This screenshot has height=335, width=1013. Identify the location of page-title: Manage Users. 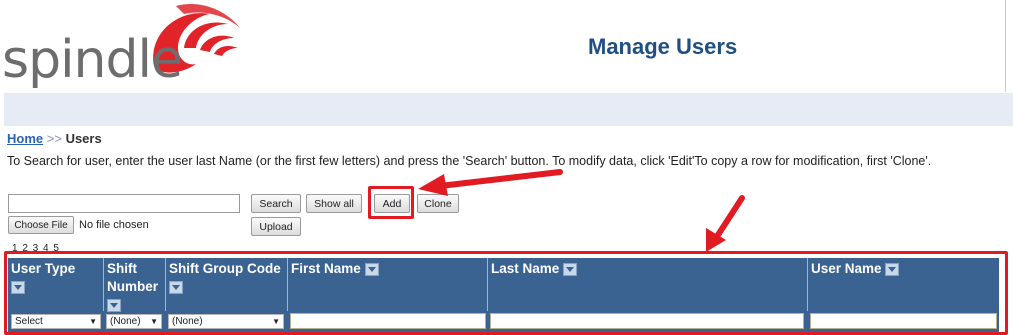
(663, 46).